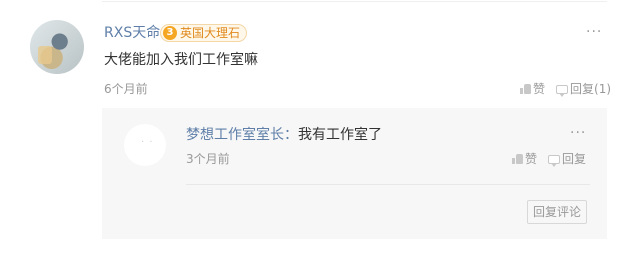 Image resolution: width=623 pixels, height=254 pixels. Describe the element at coordinates (208, 159) in the screenshot. I see `reply-time: 3个月前` at that location.